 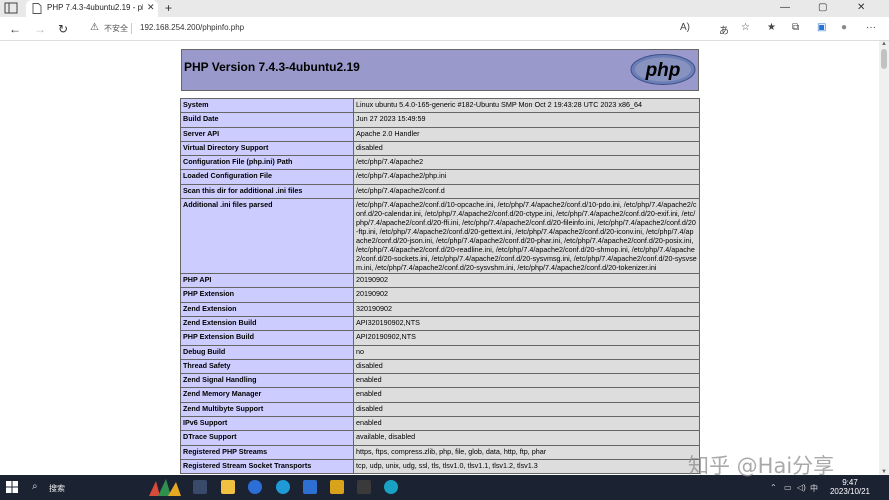 What do you see at coordinates (267, 281) in the screenshot?
I see `row-key: PHP API` at bounding box center [267, 281].